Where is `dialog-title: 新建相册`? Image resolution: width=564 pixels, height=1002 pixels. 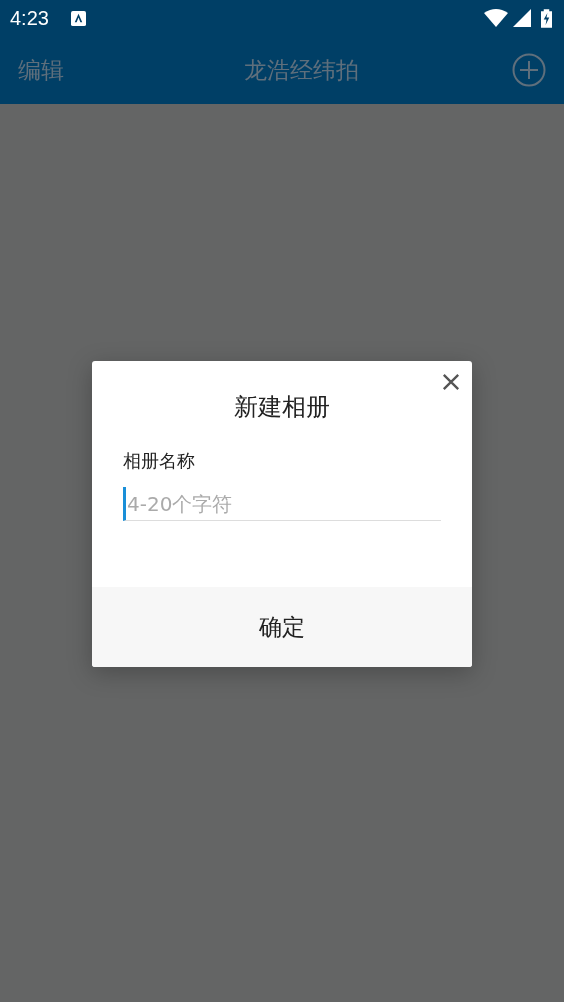 dialog-title: 新建相册 is located at coordinates (282, 407).